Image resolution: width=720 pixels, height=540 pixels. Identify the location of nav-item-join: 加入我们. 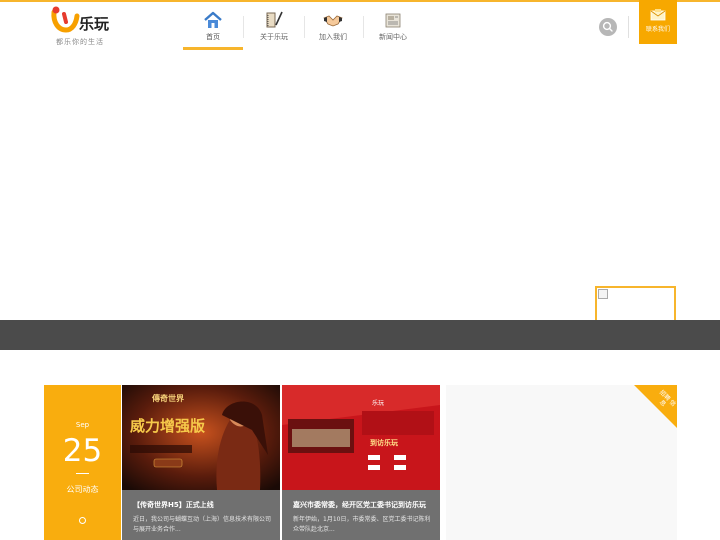
(333, 26).